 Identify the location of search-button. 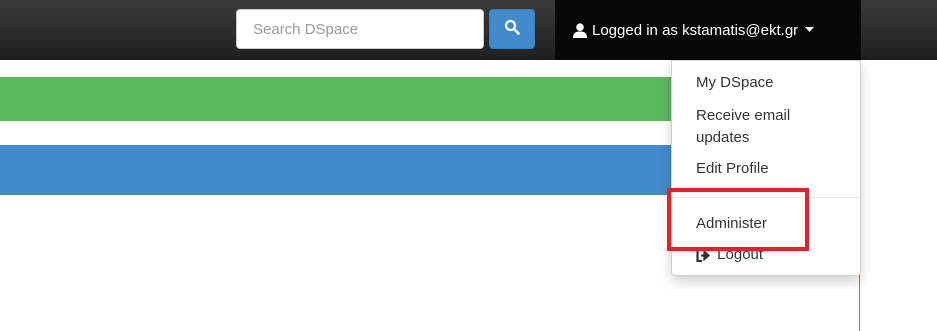
(512, 29).